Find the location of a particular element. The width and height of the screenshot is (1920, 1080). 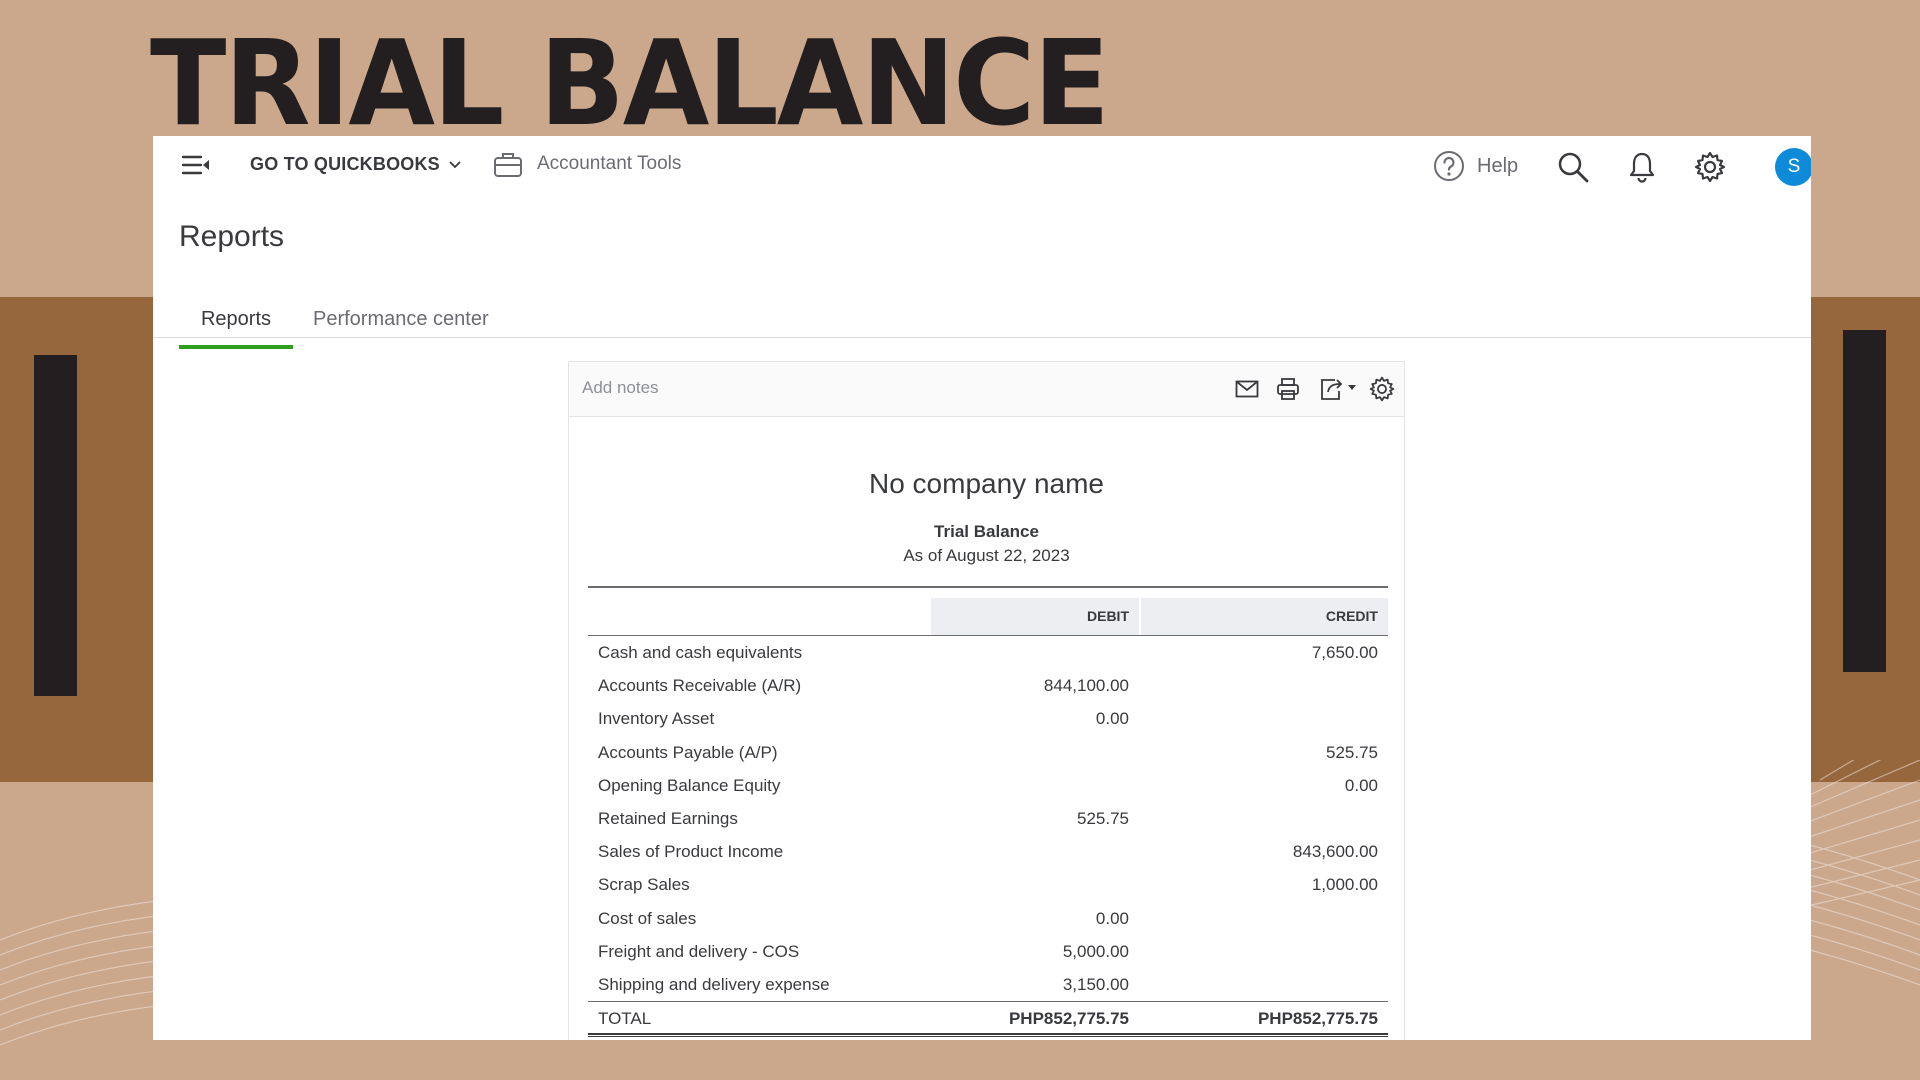

table-row: Accounts Receivable (A/R) 844,100.00 is located at coordinates (988, 685).